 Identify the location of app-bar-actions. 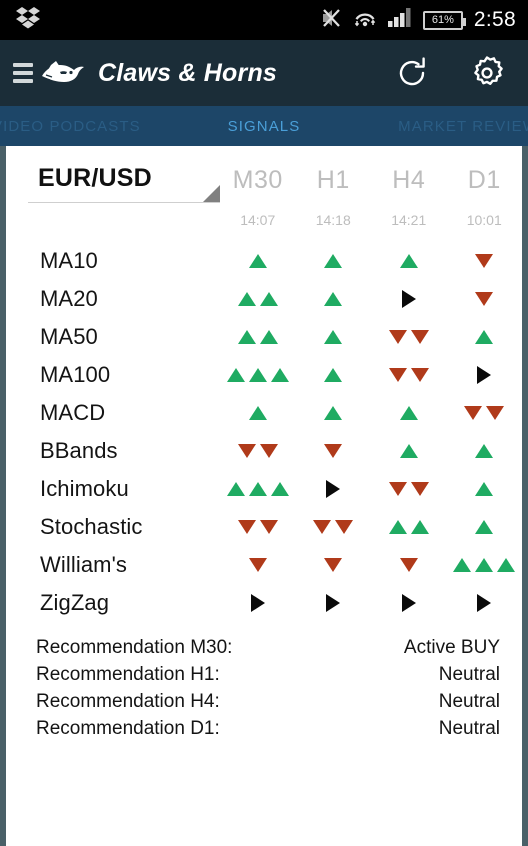
(450, 73).